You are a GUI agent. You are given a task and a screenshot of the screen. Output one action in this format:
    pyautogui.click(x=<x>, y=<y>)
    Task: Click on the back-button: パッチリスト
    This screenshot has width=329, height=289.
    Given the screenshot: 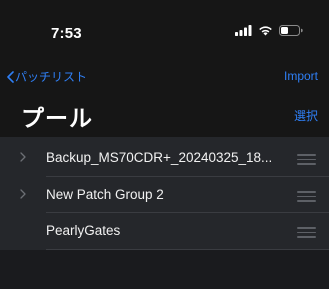 What is the action you would take?
    pyautogui.click(x=47, y=76)
    